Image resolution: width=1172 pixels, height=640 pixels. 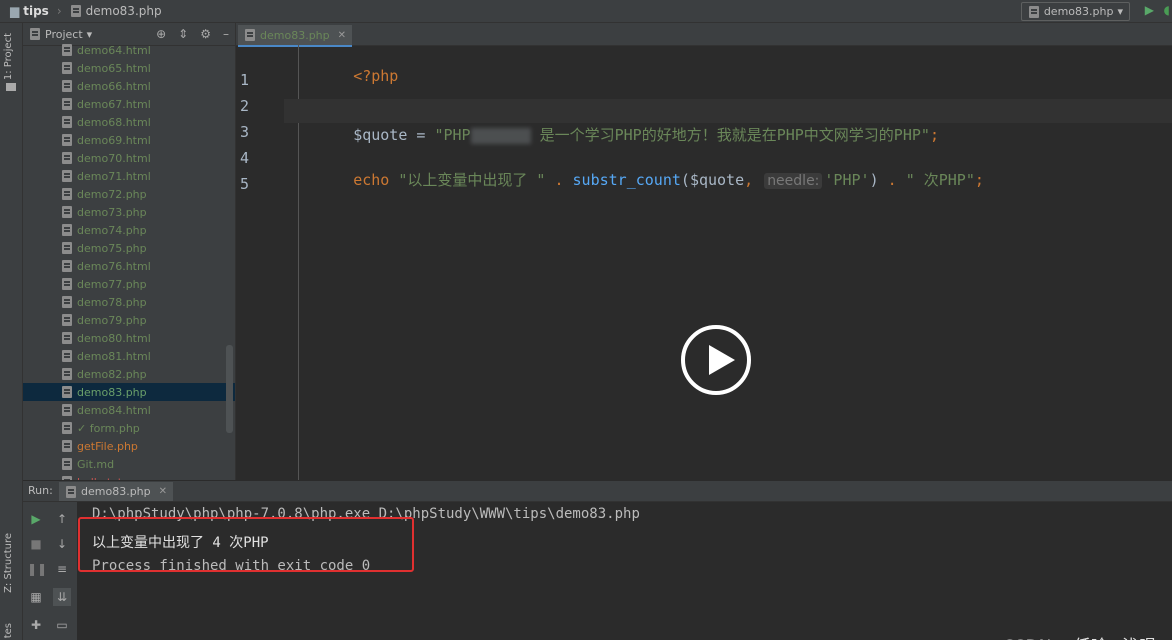 What do you see at coordinates (874, 180) in the screenshot?
I see `paren-close: )` at bounding box center [874, 180].